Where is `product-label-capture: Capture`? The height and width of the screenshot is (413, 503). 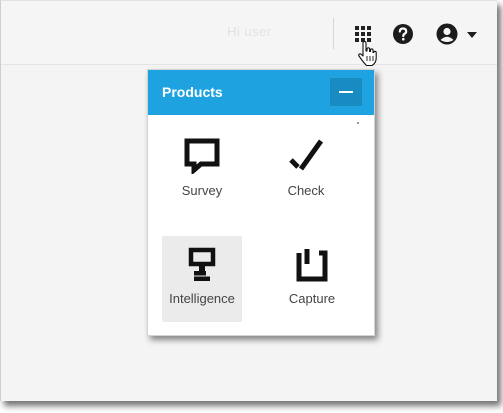 product-label-capture: Capture is located at coordinates (312, 298).